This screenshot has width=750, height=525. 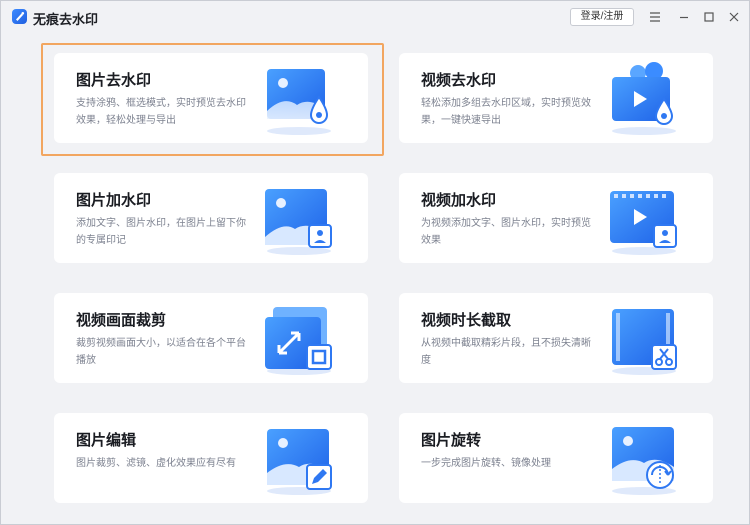 I want to click on card-image-edit: 图片编辑 图片裁剪、滤镜、虚化效果应有尽有, so click(x=211, y=458).